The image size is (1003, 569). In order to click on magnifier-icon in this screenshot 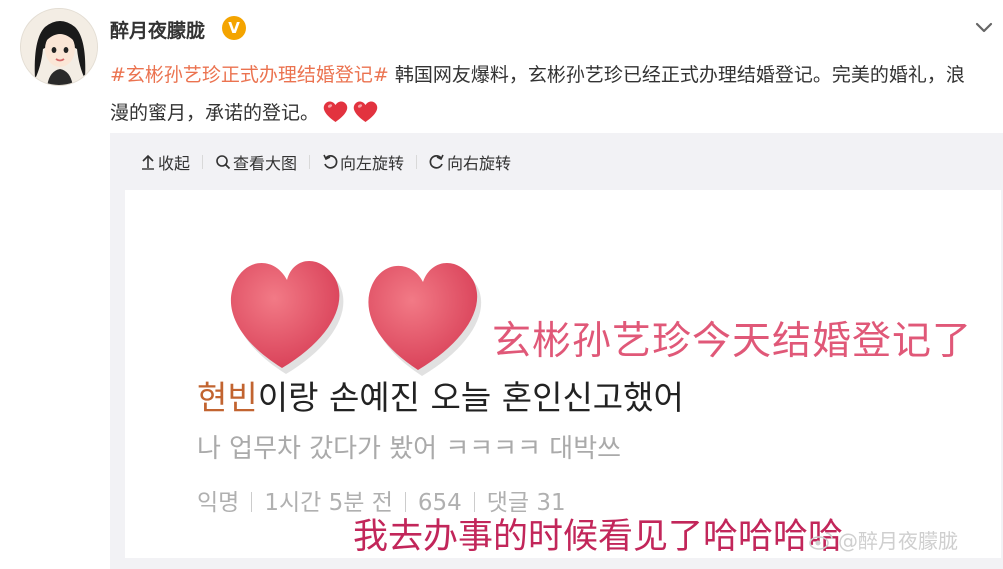, I will do `click(223, 162)`.